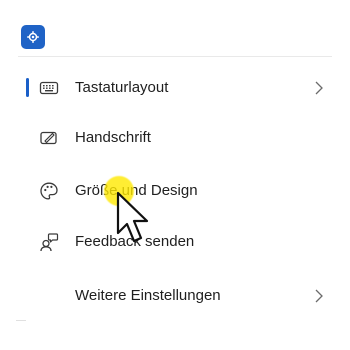 This screenshot has width=350, height=350. What do you see at coordinates (122, 87) in the screenshot?
I see `menu-item-label: Tastaturlayout` at bounding box center [122, 87].